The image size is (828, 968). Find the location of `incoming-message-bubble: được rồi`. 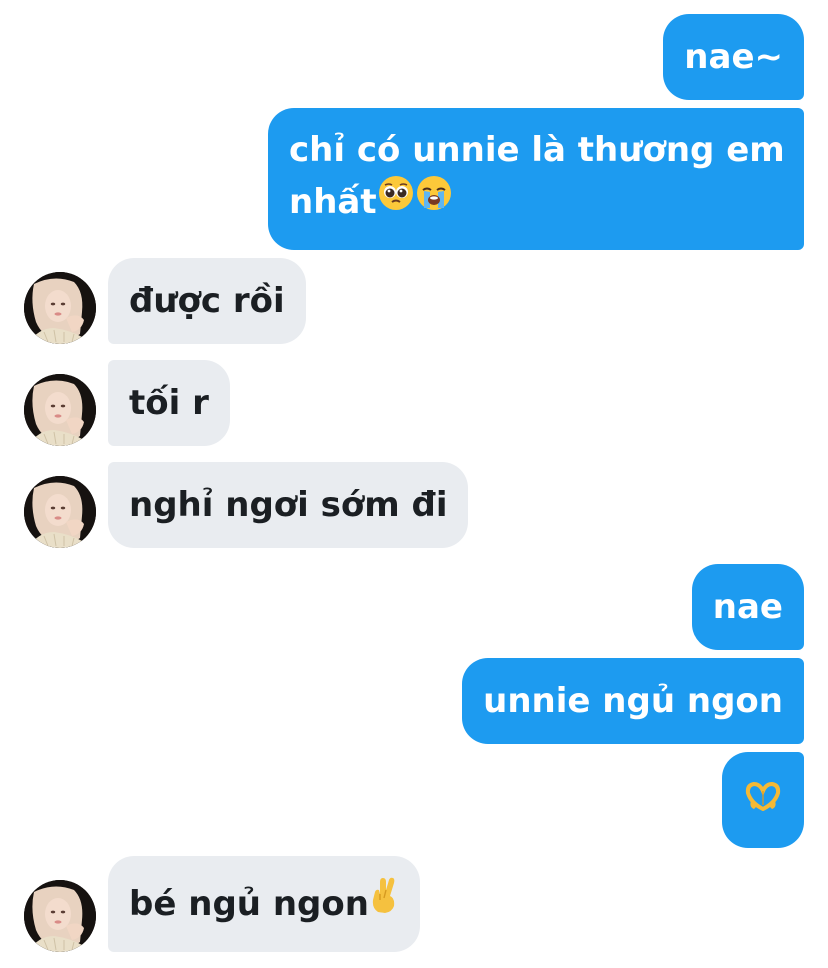

incoming-message-bubble: được rồi is located at coordinates (207, 301).